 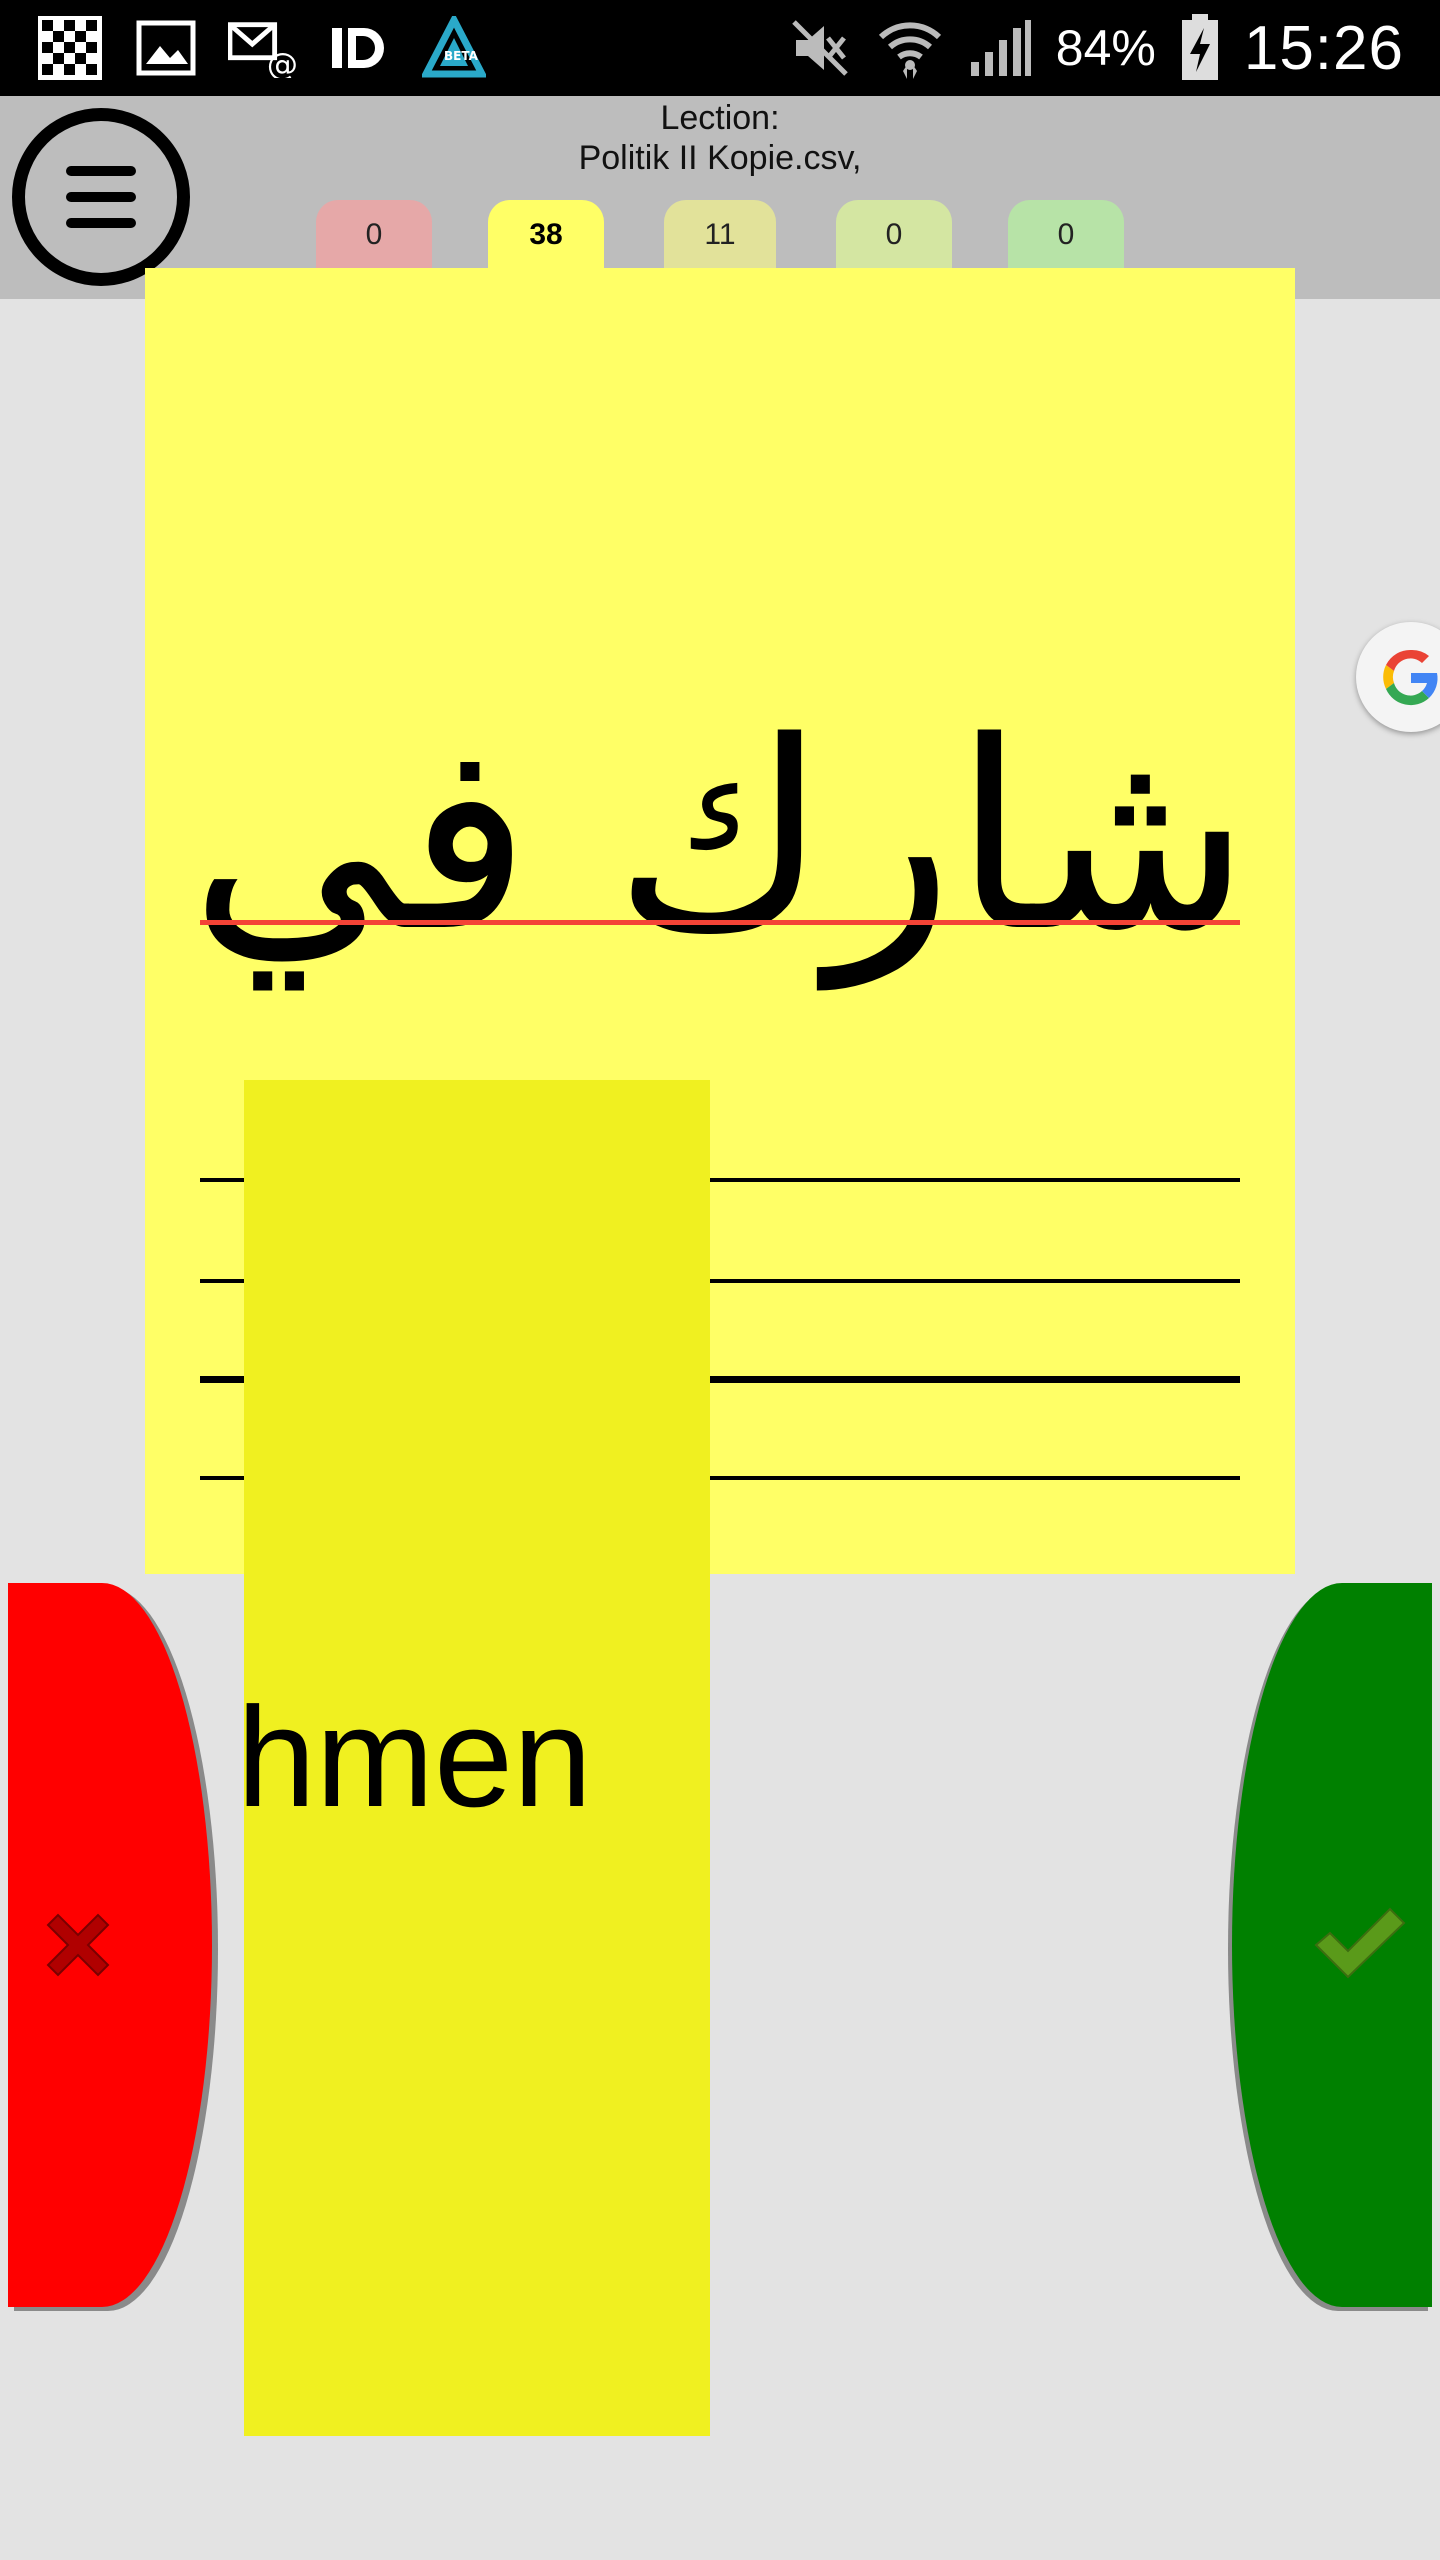 I want to click on box-tab-count: 38, so click(x=546, y=234).